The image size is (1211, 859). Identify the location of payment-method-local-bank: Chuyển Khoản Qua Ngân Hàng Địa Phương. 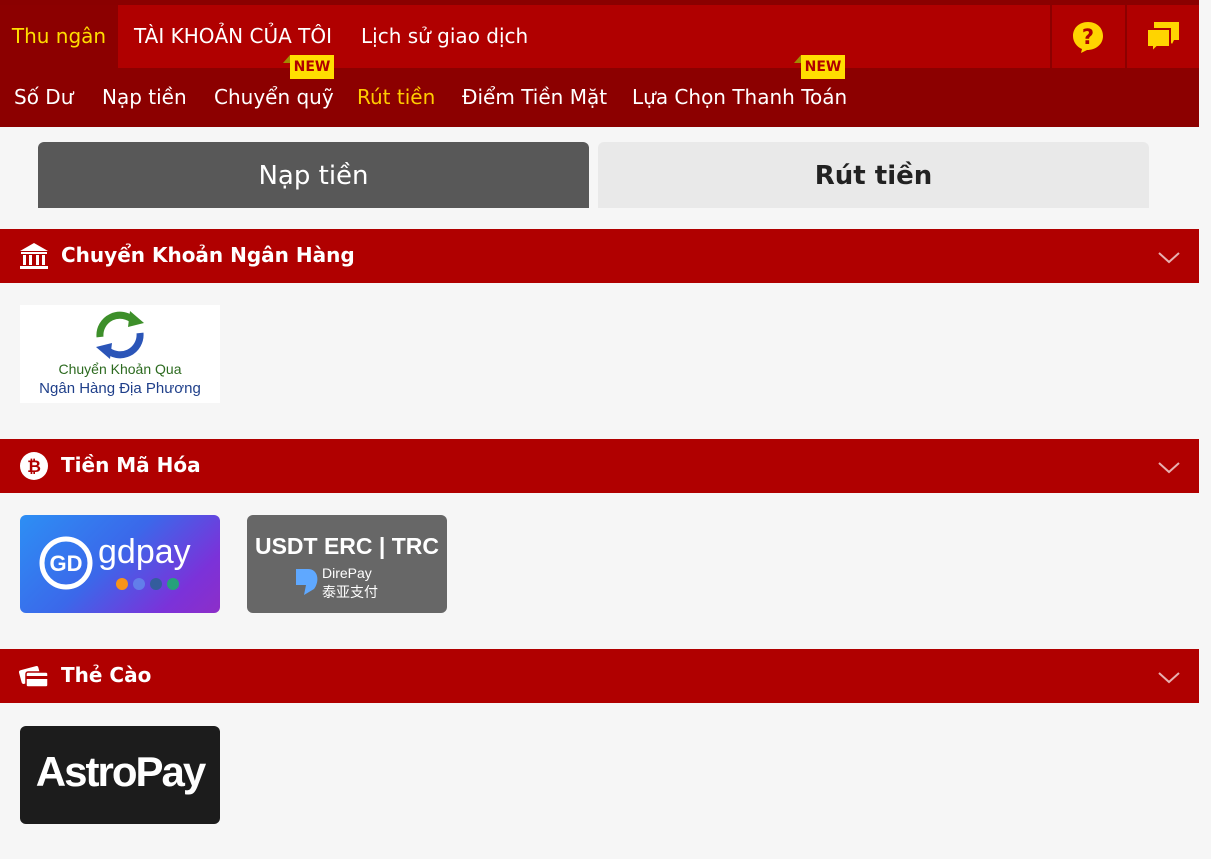
(120, 354).